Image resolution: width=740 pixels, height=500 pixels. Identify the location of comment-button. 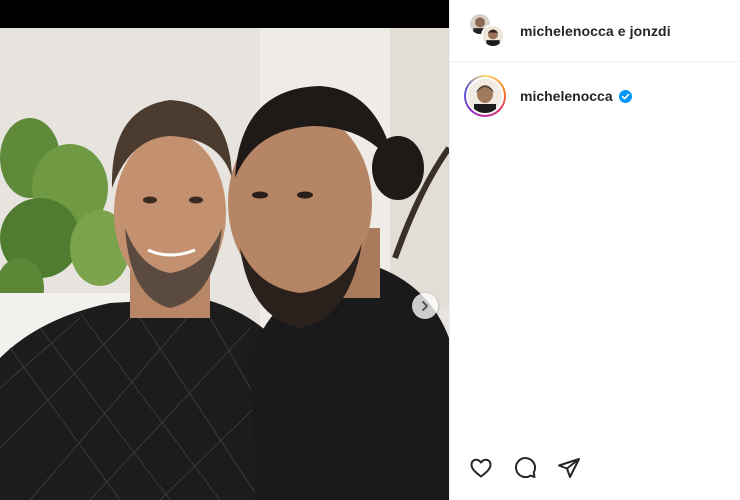
(525, 468).